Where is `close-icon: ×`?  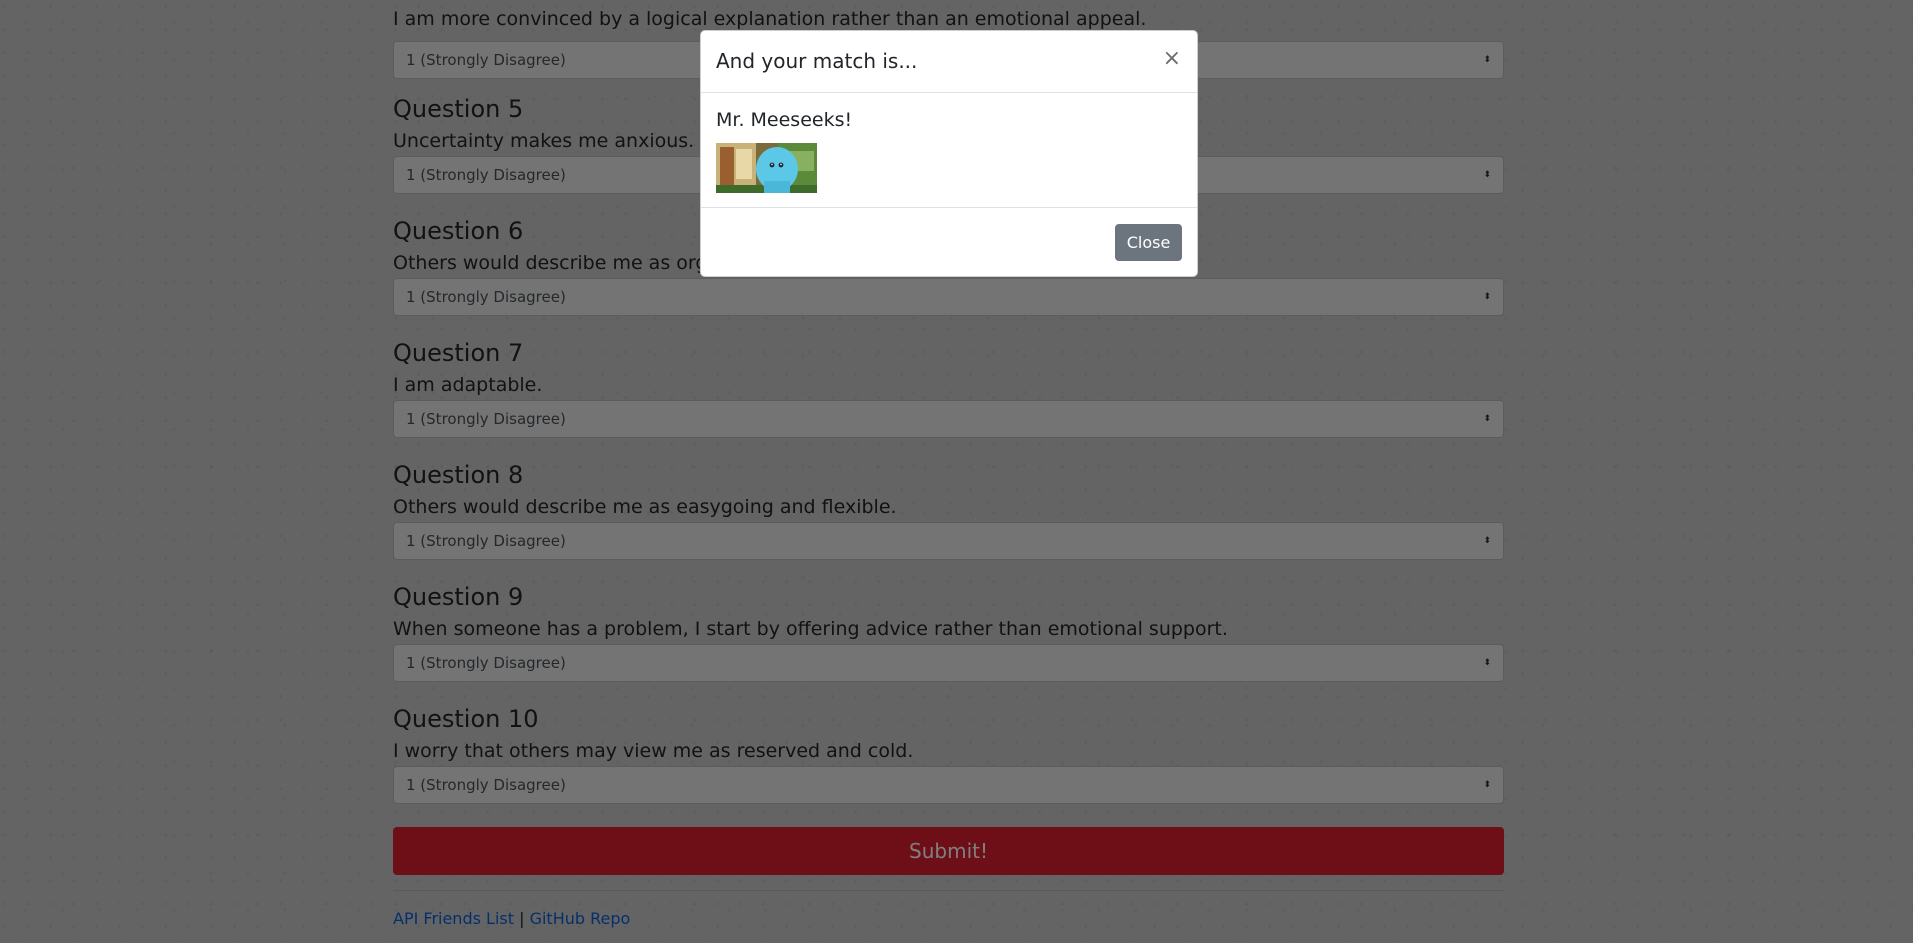 close-icon: × is located at coordinates (1172, 59).